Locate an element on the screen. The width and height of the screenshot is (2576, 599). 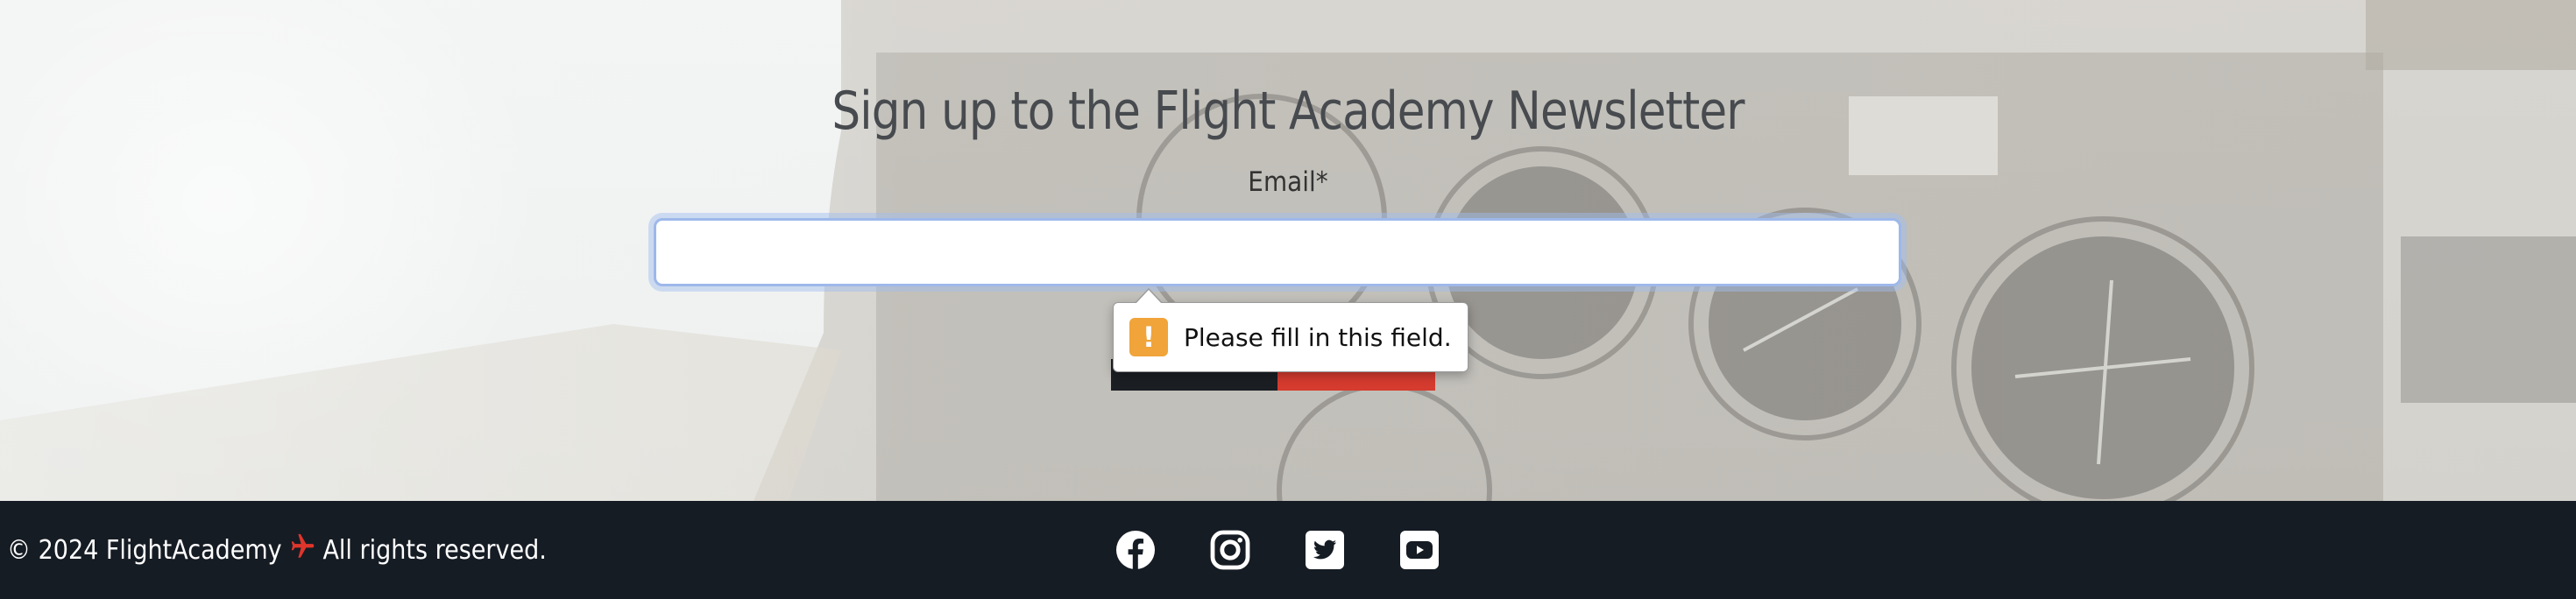
youtube-link is located at coordinates (1419, 550).